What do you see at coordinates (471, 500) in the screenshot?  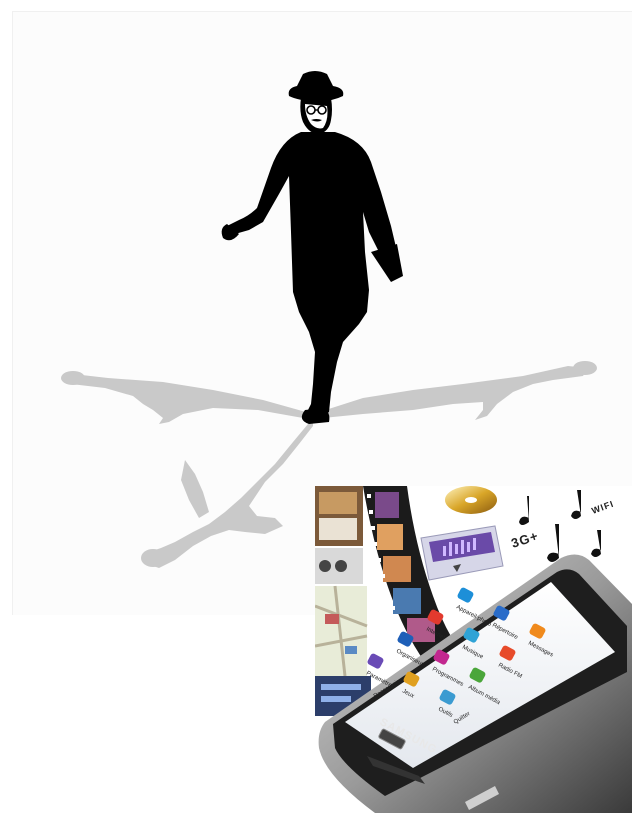 I see `disc-icon` at bounding box center [471, 500].